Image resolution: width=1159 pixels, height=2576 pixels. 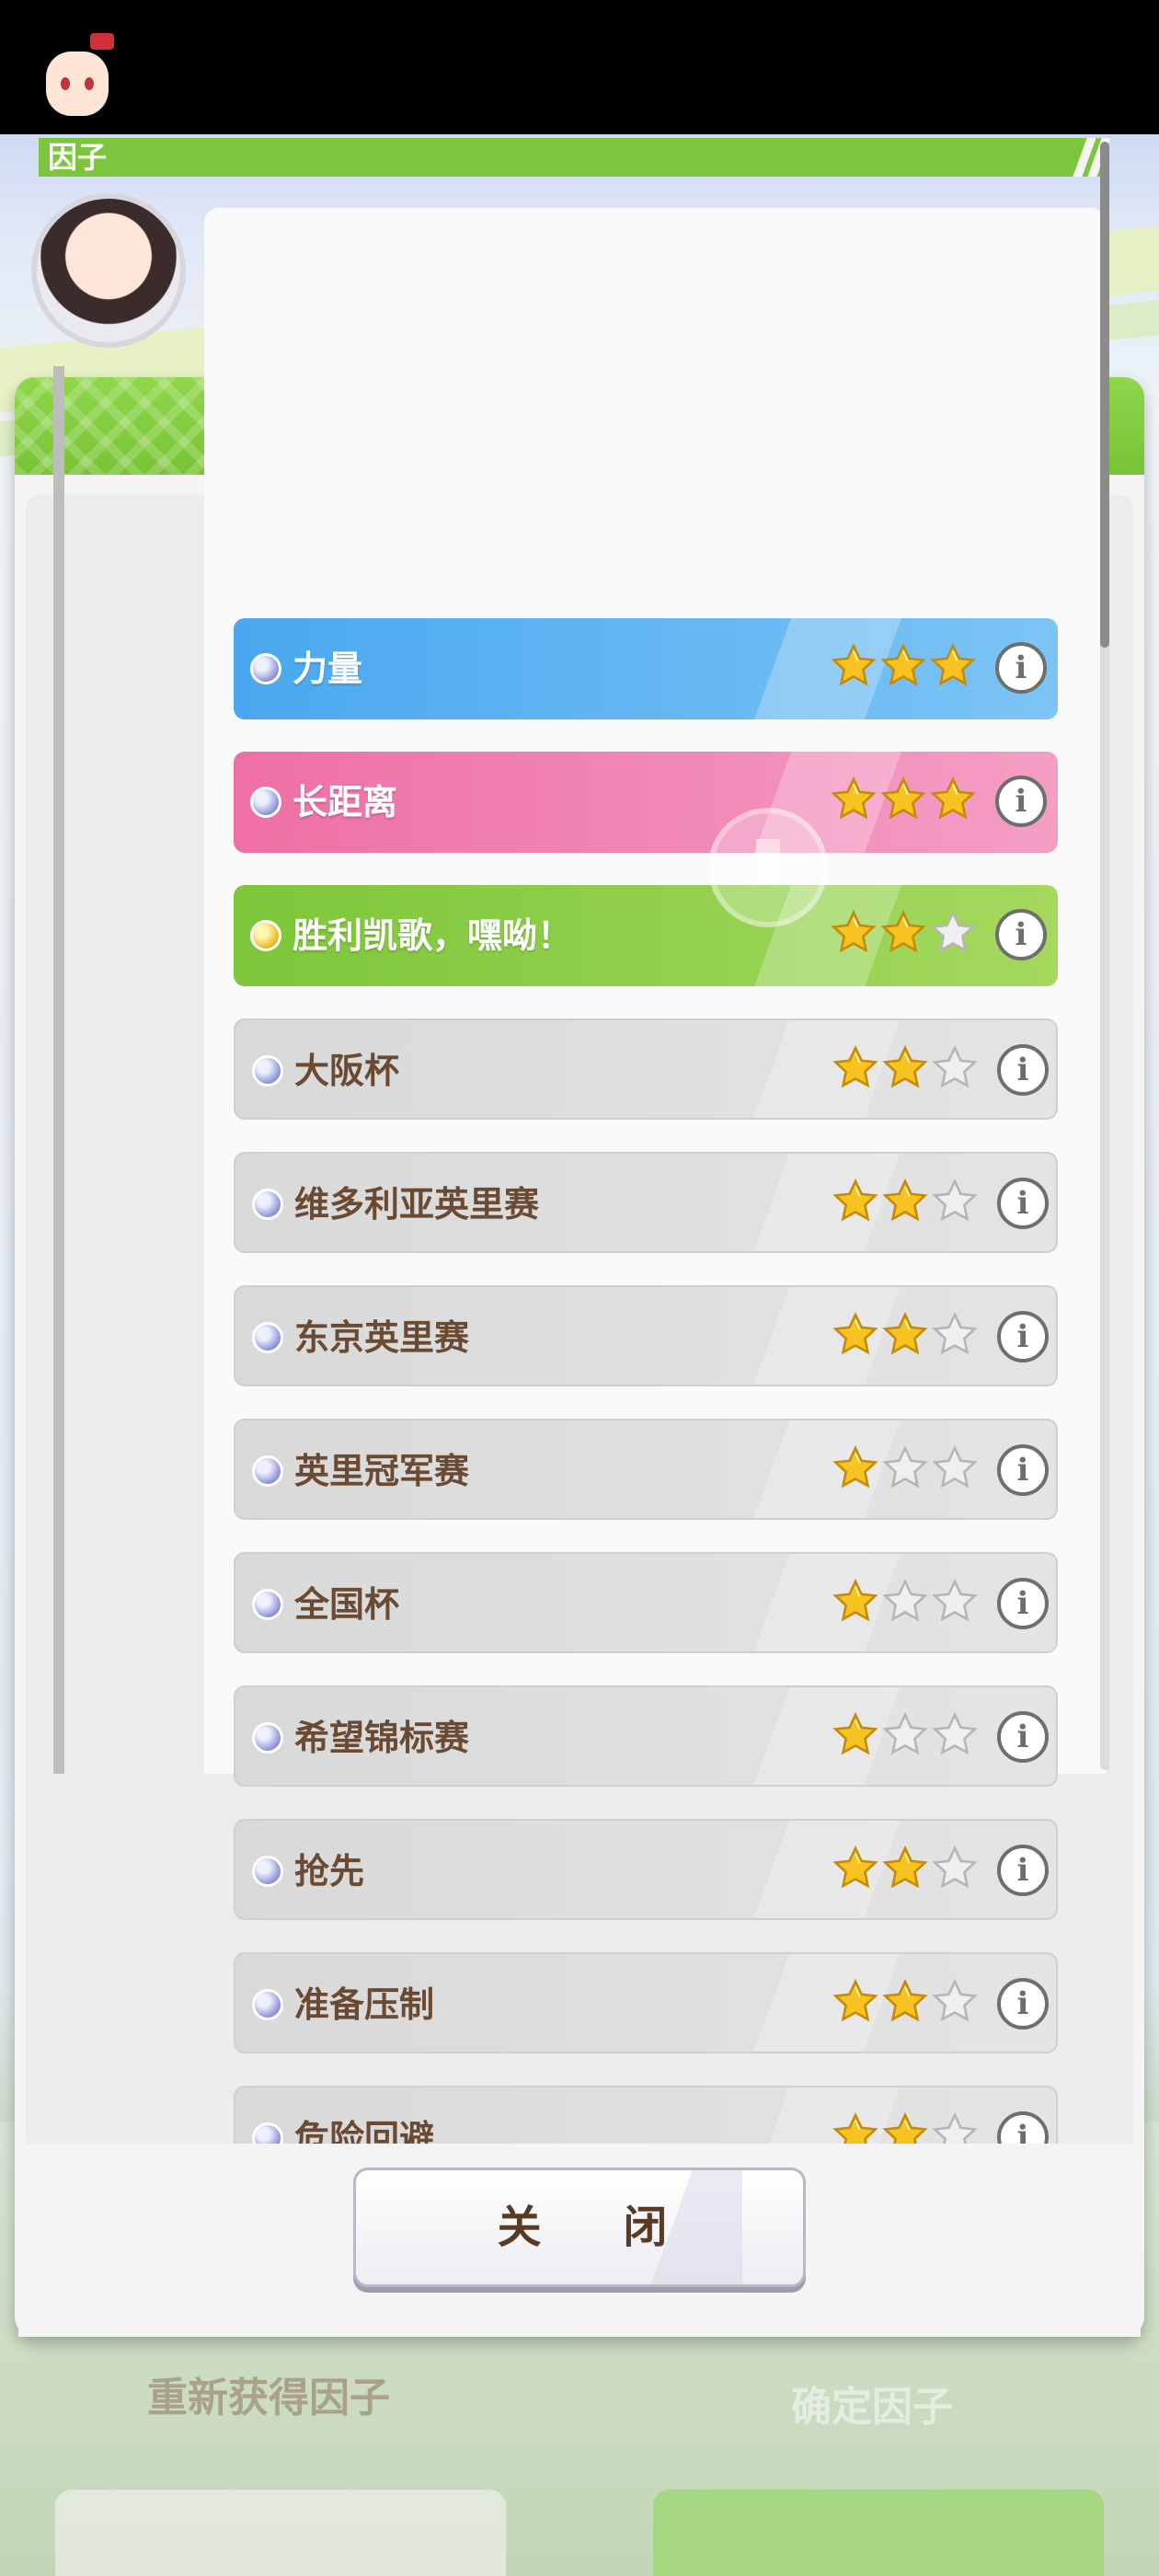 What do you see at coordinates (382, 1471) in the screenshot?
I see `factor-name: 英里冠军赛` at bounding box center [382, 1471].